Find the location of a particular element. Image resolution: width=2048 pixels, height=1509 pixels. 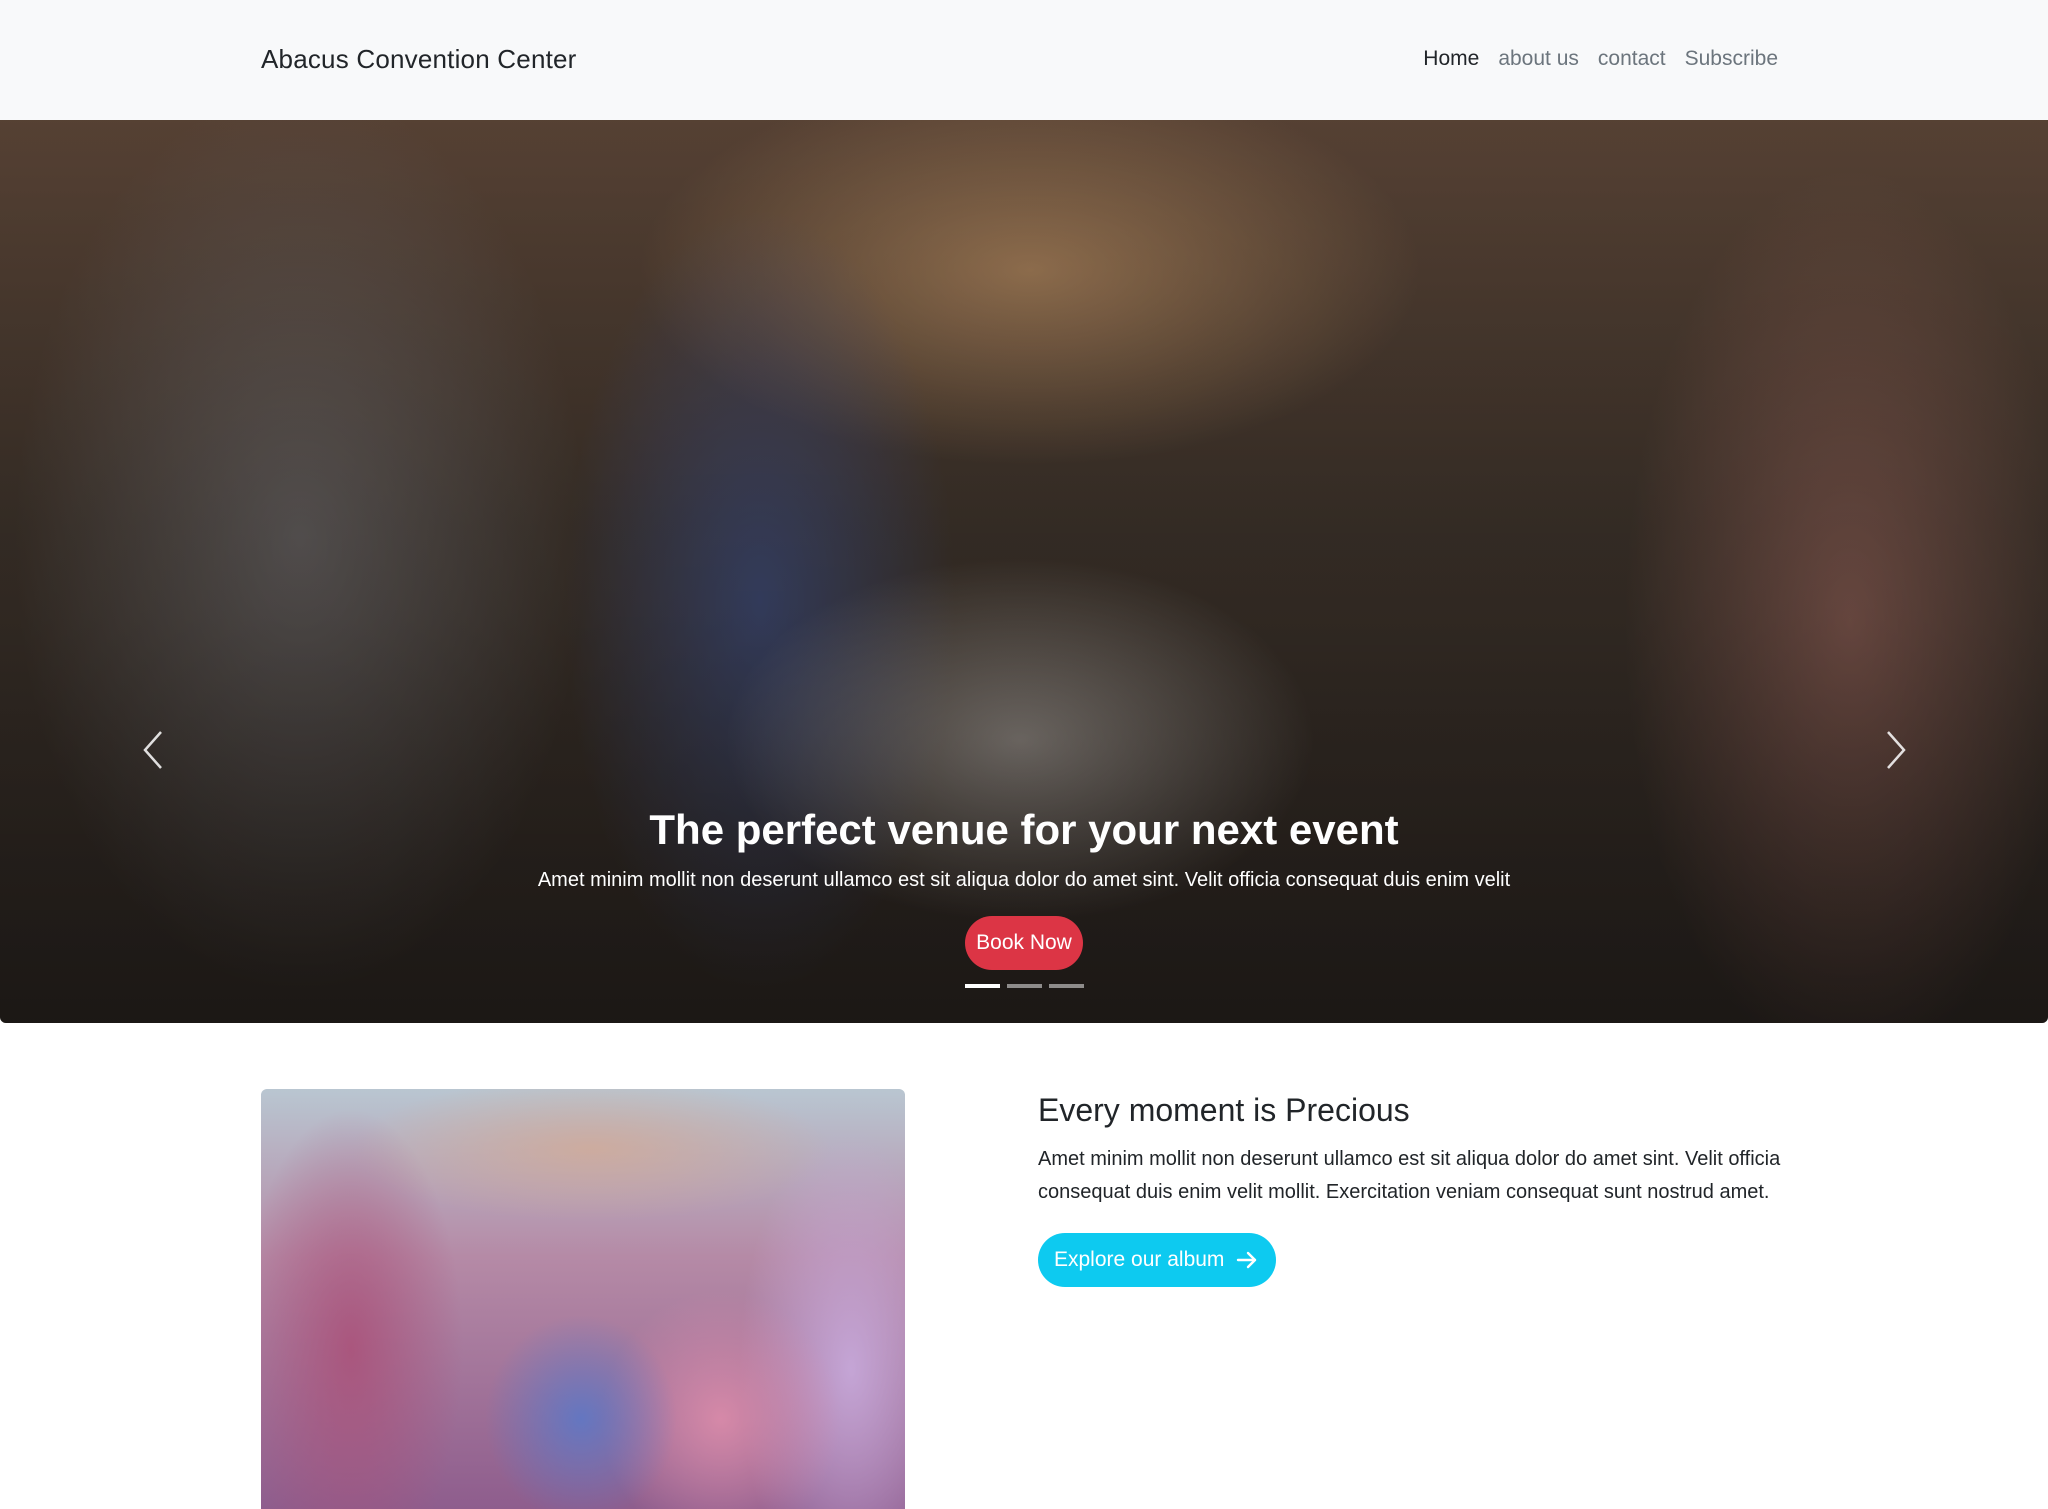

explore-album-button: Explore our album is located at coordinates (1157, 1260).